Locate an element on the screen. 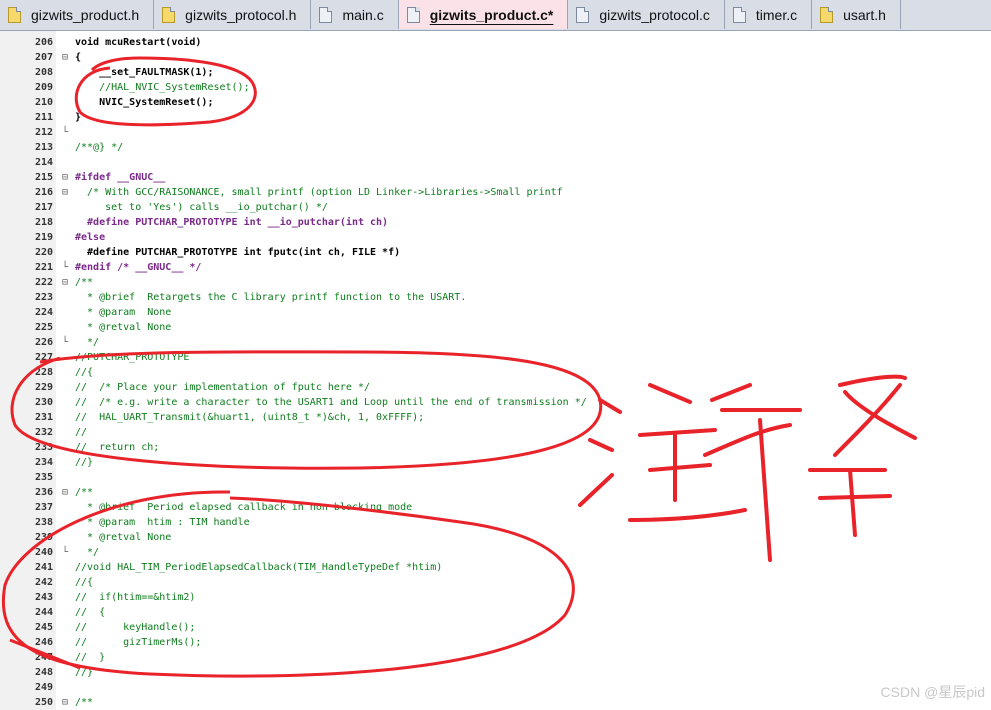 The height and width of the screenshot is (710, 991). code-line: 242 //{ is located at coordinates (495, 582).